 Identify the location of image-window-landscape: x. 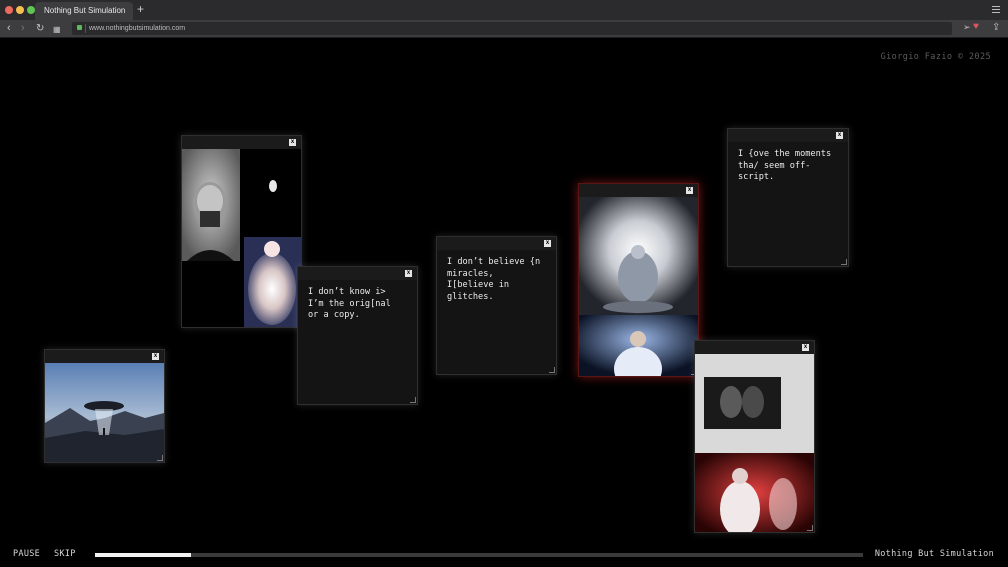
(104, 406).